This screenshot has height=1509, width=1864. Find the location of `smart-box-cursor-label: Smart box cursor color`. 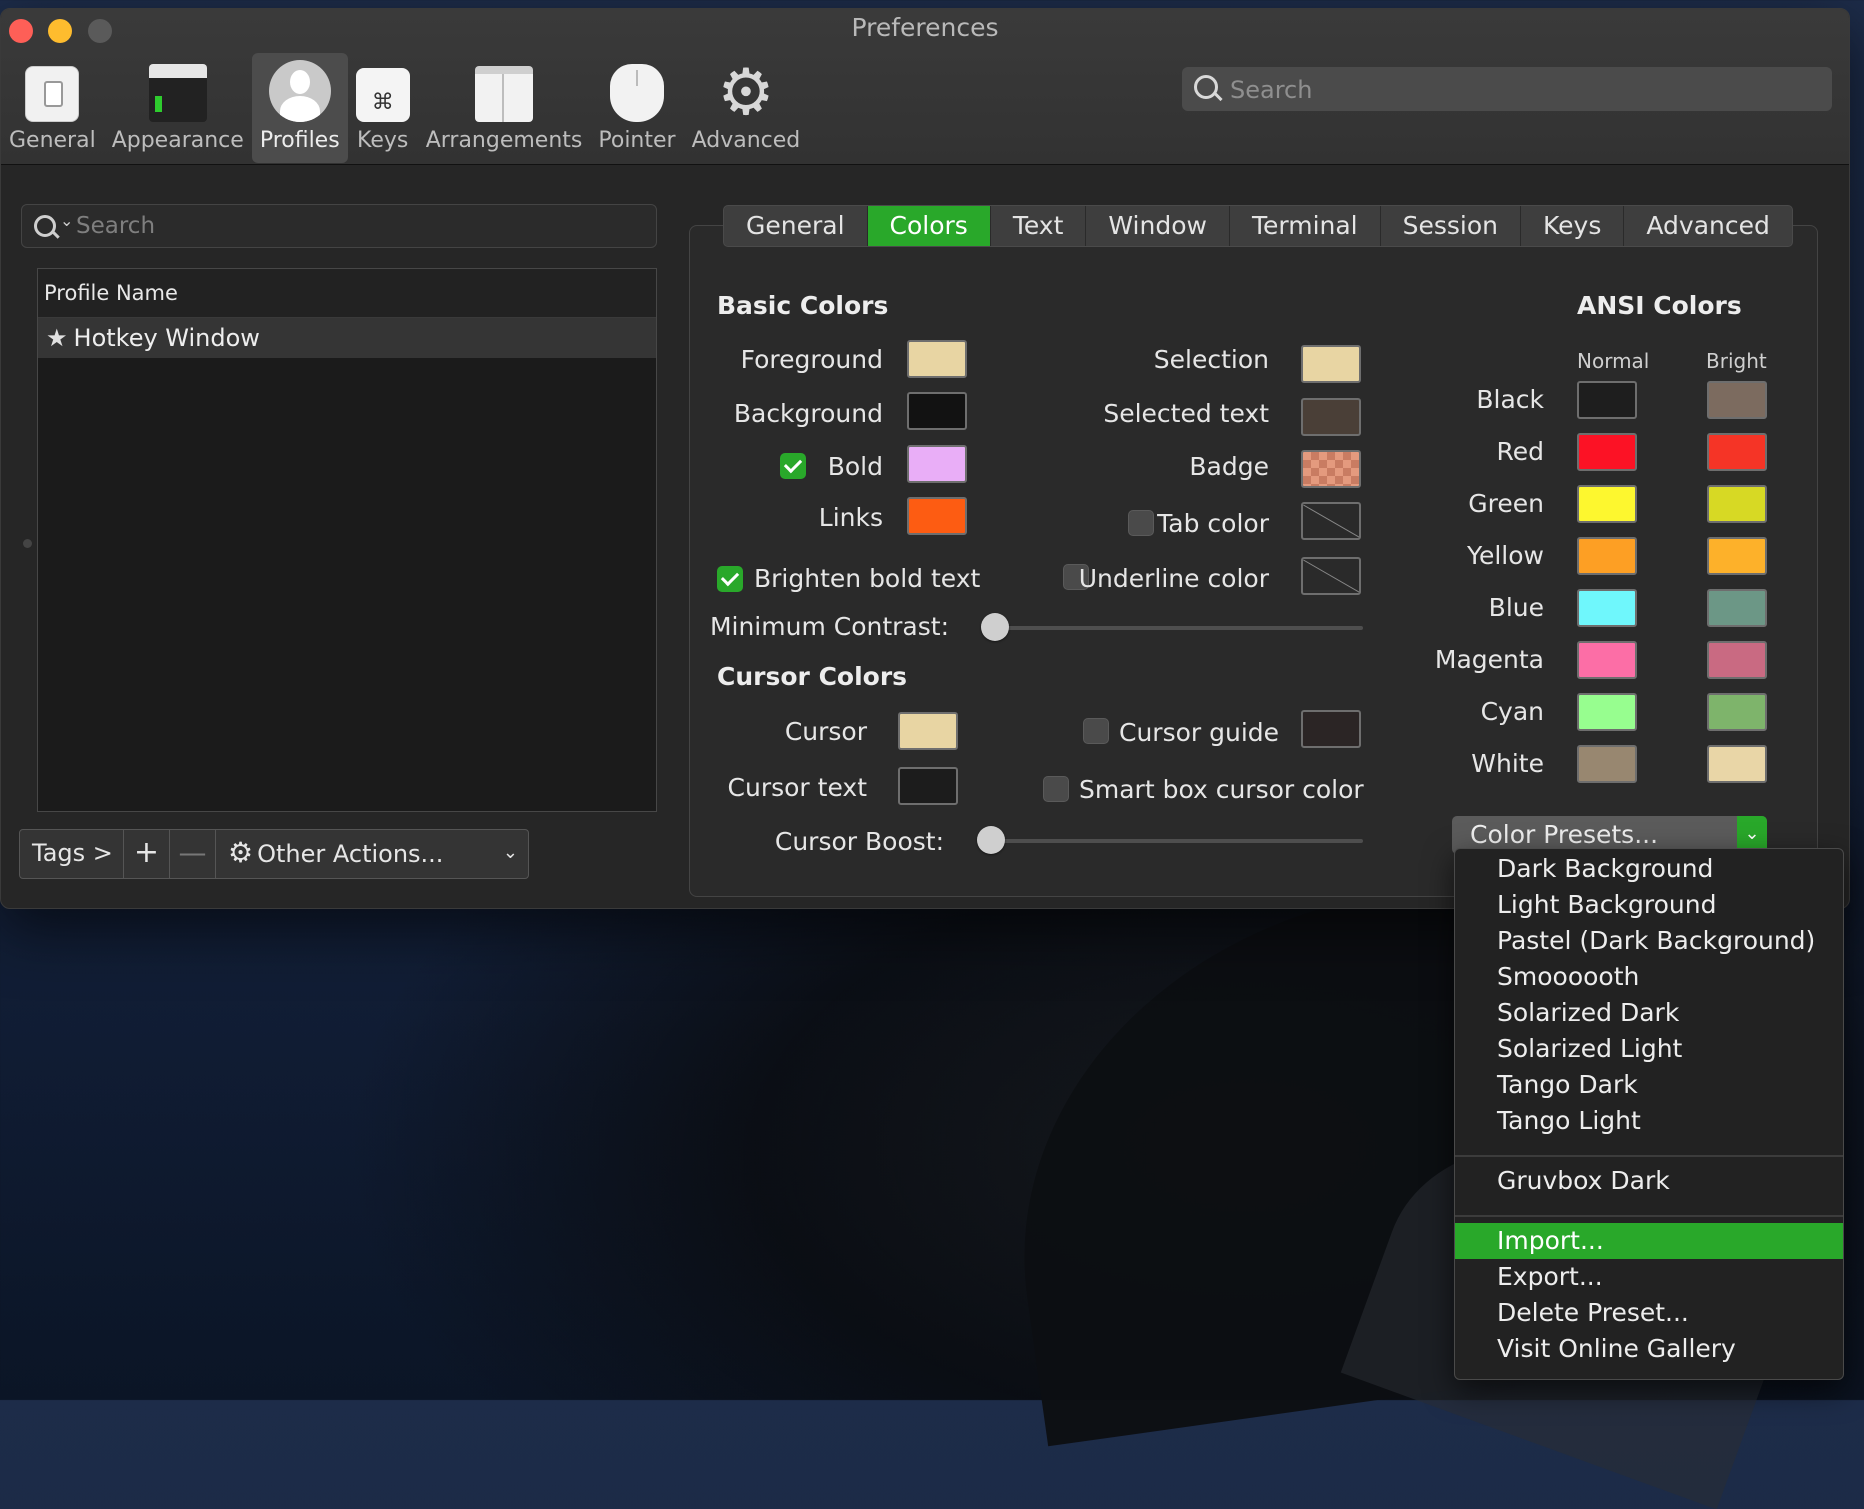

smart-box-cursor-label: Smart box cursor color is located at coordinates (1221, 789).